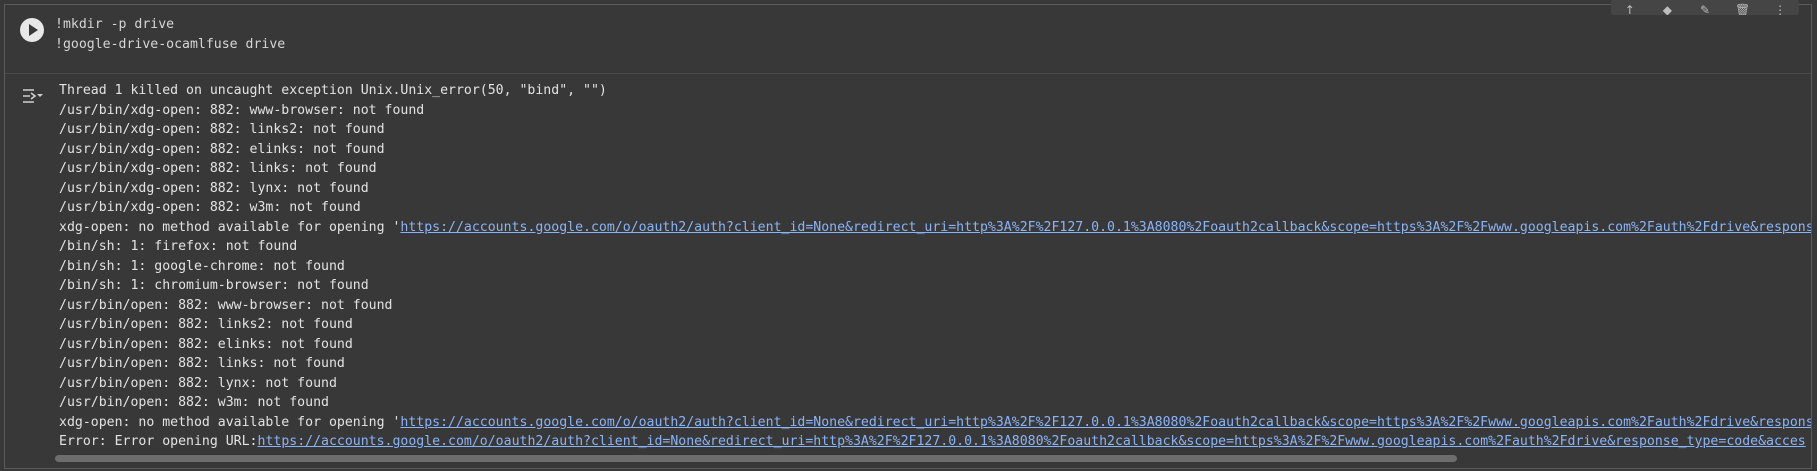  I want to click on output-text: /bin/sh: 1: google-chrome: not found, so click(202, 266).